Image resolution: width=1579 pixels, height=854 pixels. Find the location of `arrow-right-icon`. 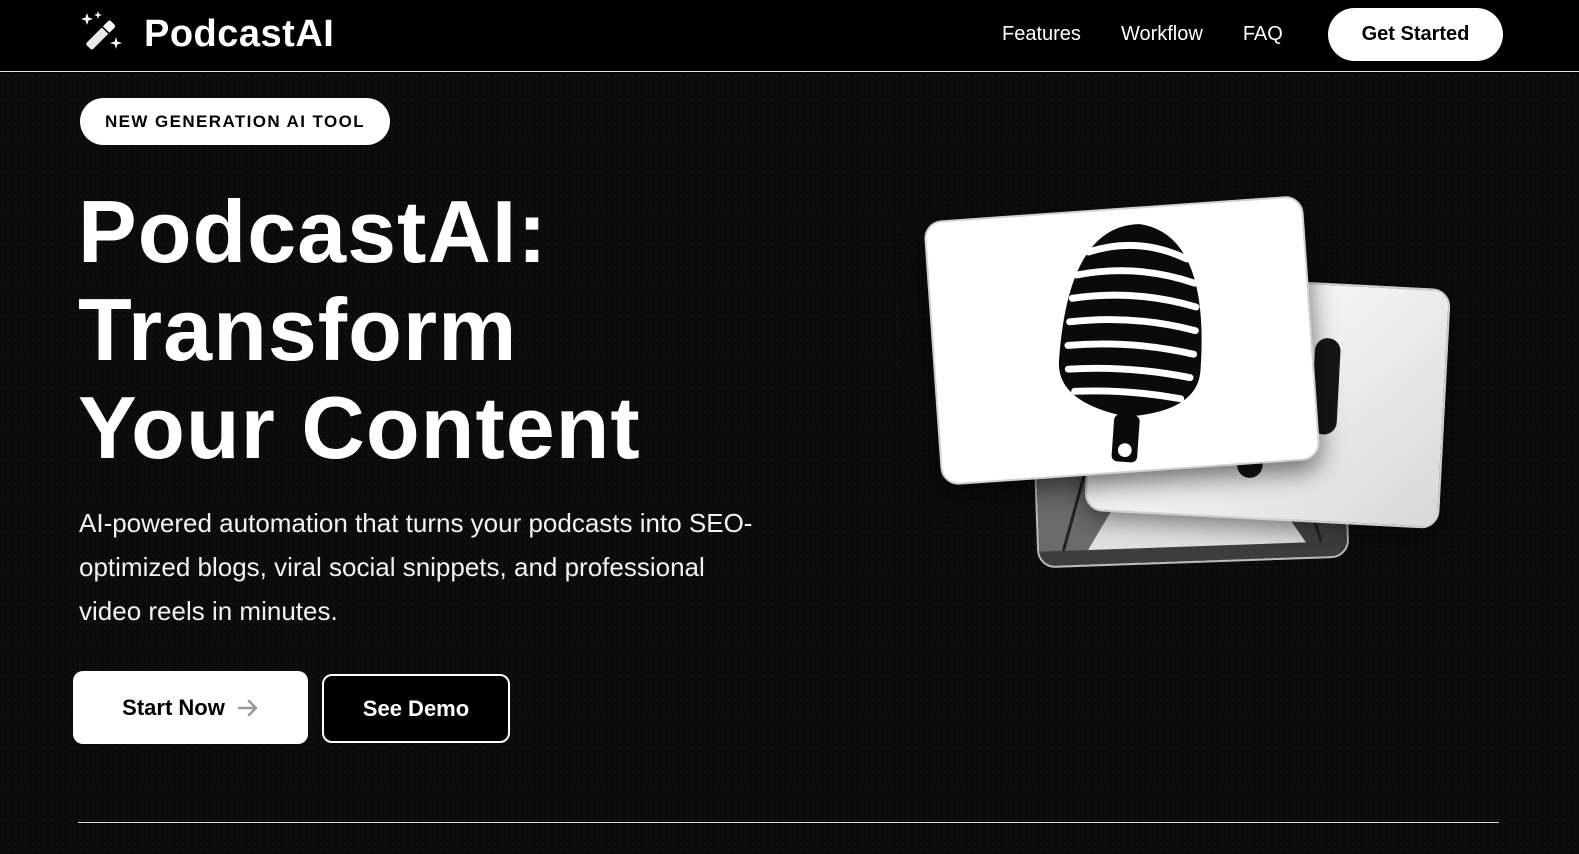

arrow-right-icon is located at coordinates (247, 707).